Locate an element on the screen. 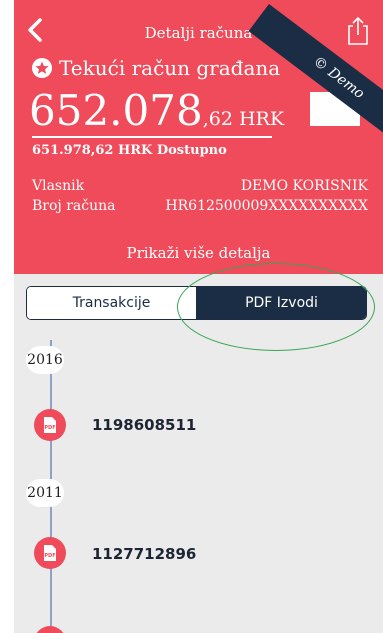  owner-label: Vlasnik is located at coordinates (58, 186).